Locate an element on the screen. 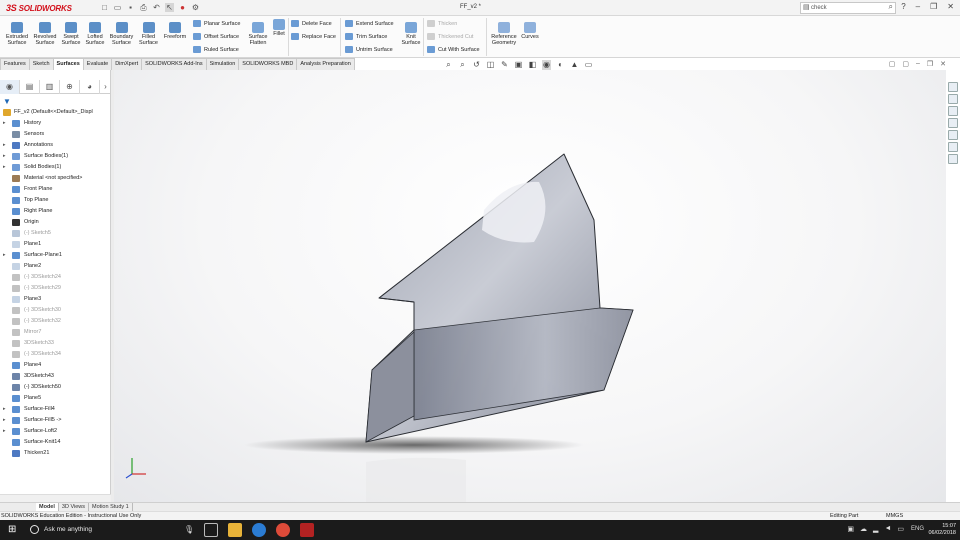 This screenshot has height=540, width=960. tree-item-3dsketch32: (-) 3DSketch32 is located at coordinates (55, 321).